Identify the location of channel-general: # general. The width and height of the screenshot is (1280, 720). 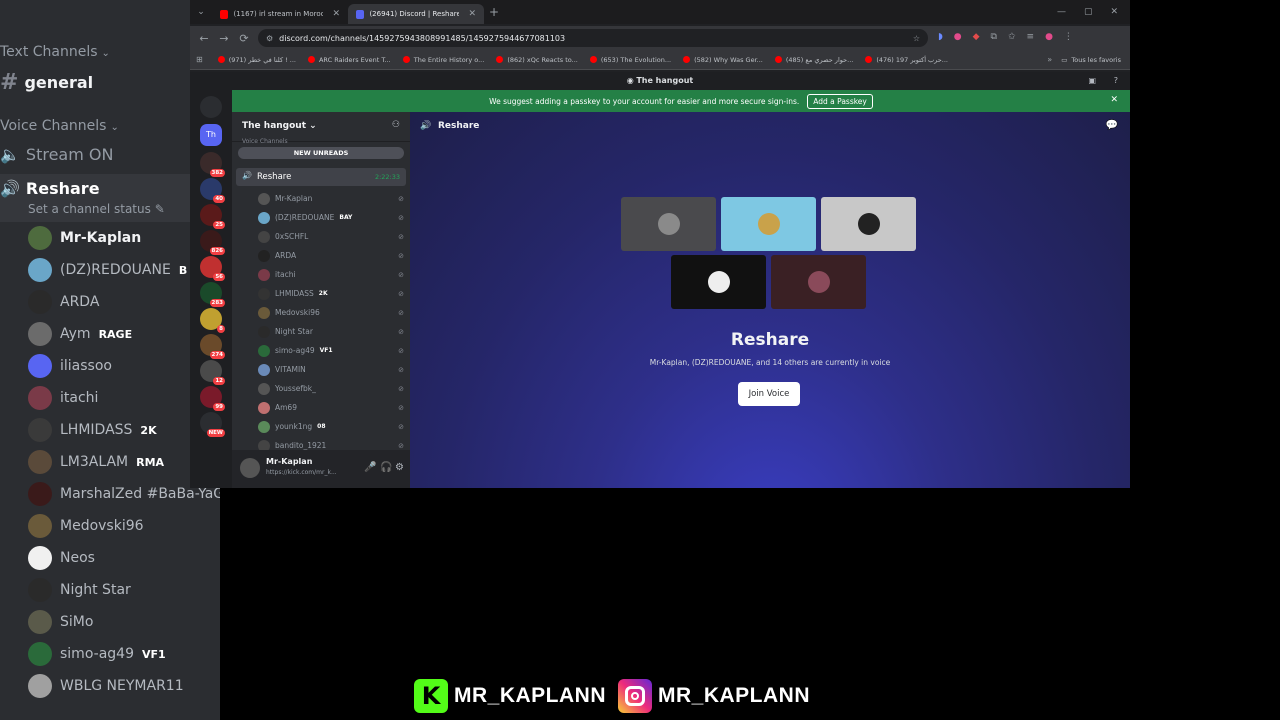
(46, 82).